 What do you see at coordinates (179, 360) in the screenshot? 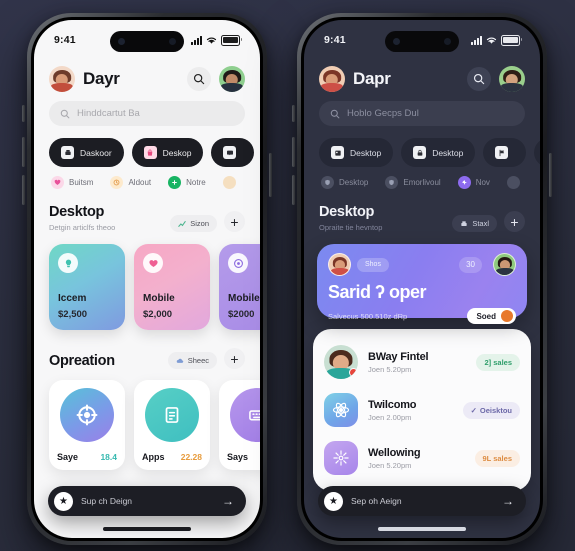
I see `cloud-icon` at bounding box center [179, 360].